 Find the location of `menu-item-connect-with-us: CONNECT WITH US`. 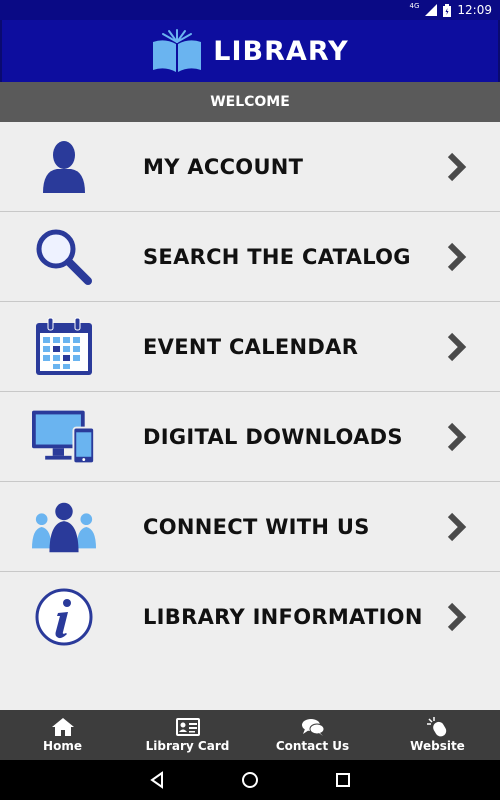

menu-item-connect-with-us: CONNECT WITH US is located at coordinates (250, 527).